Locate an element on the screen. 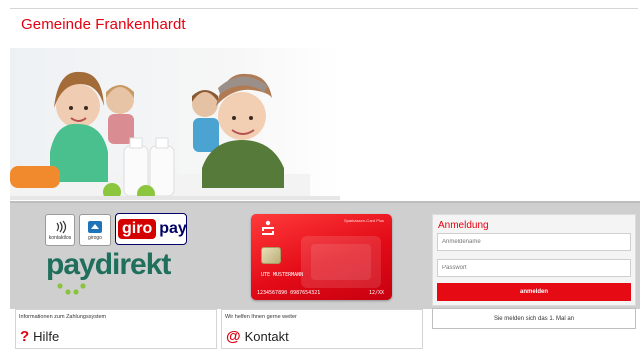  girogo-icon is located at coordinates (95, 226).